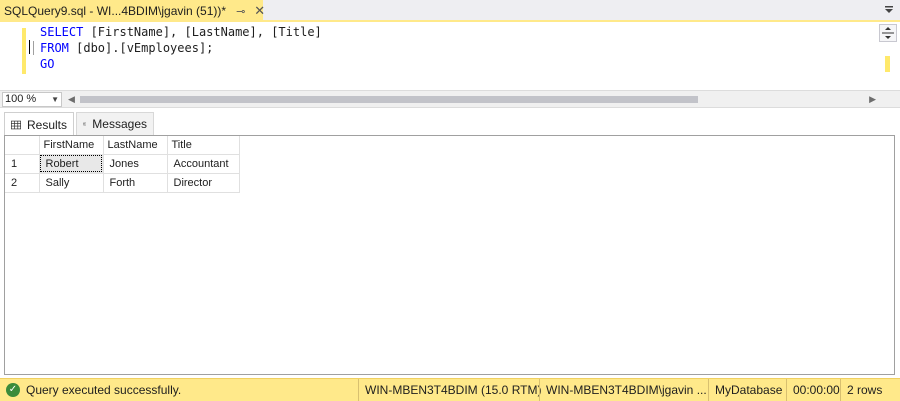  What do you see at coordinates (22, 183) in the screenshot?
I see `row-number: 2` at bounding box center [22, 183].